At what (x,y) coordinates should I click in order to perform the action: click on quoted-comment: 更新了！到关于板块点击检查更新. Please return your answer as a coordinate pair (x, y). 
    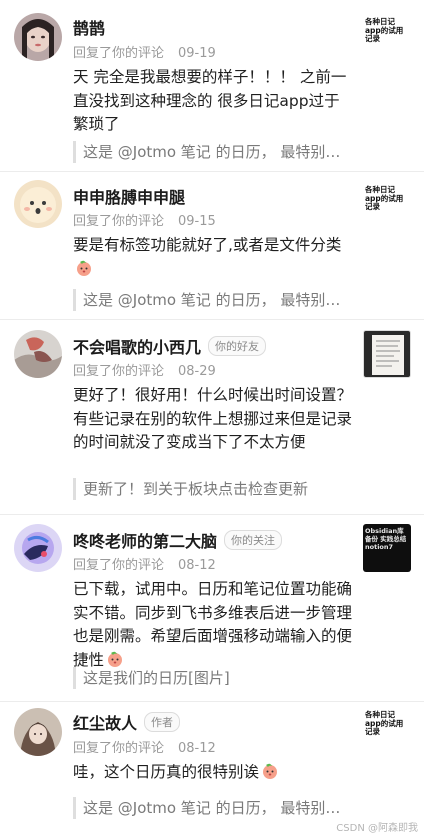
    Looking at the image, I should click on (215, 489).